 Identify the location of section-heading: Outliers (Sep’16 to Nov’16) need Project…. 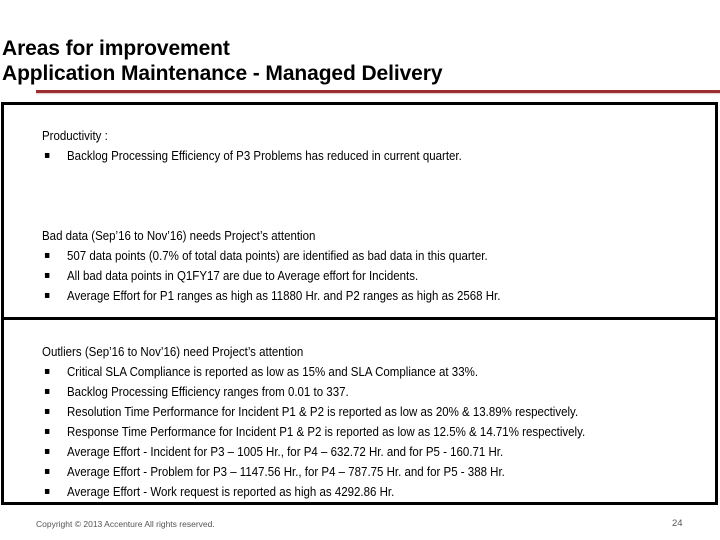
(173, 352).